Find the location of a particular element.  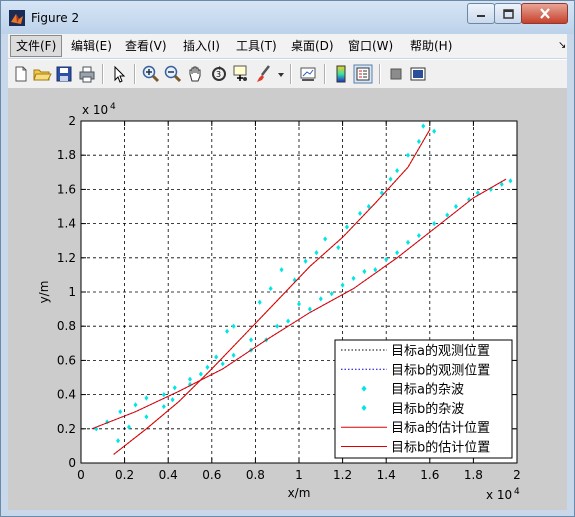

close-button is located at coordinates (544, 13).